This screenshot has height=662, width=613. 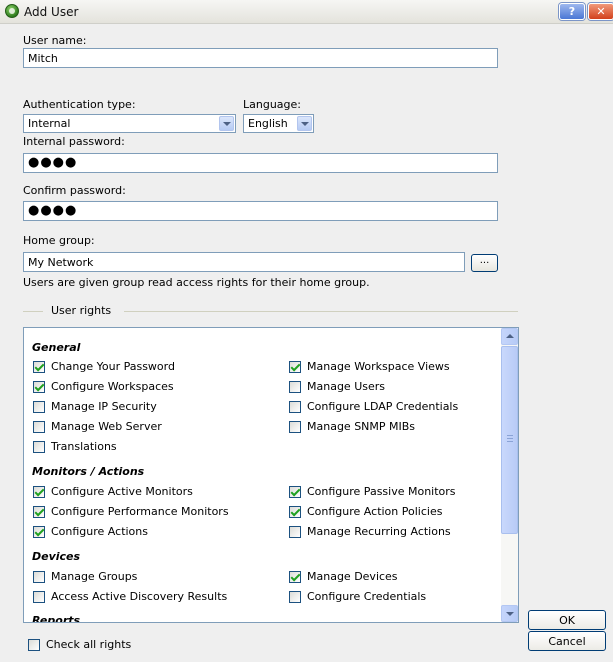 What do you see at coordinates (56, 618) in the screenshot?
I see `section-reports: Reports` at bounding box center [56, 618].